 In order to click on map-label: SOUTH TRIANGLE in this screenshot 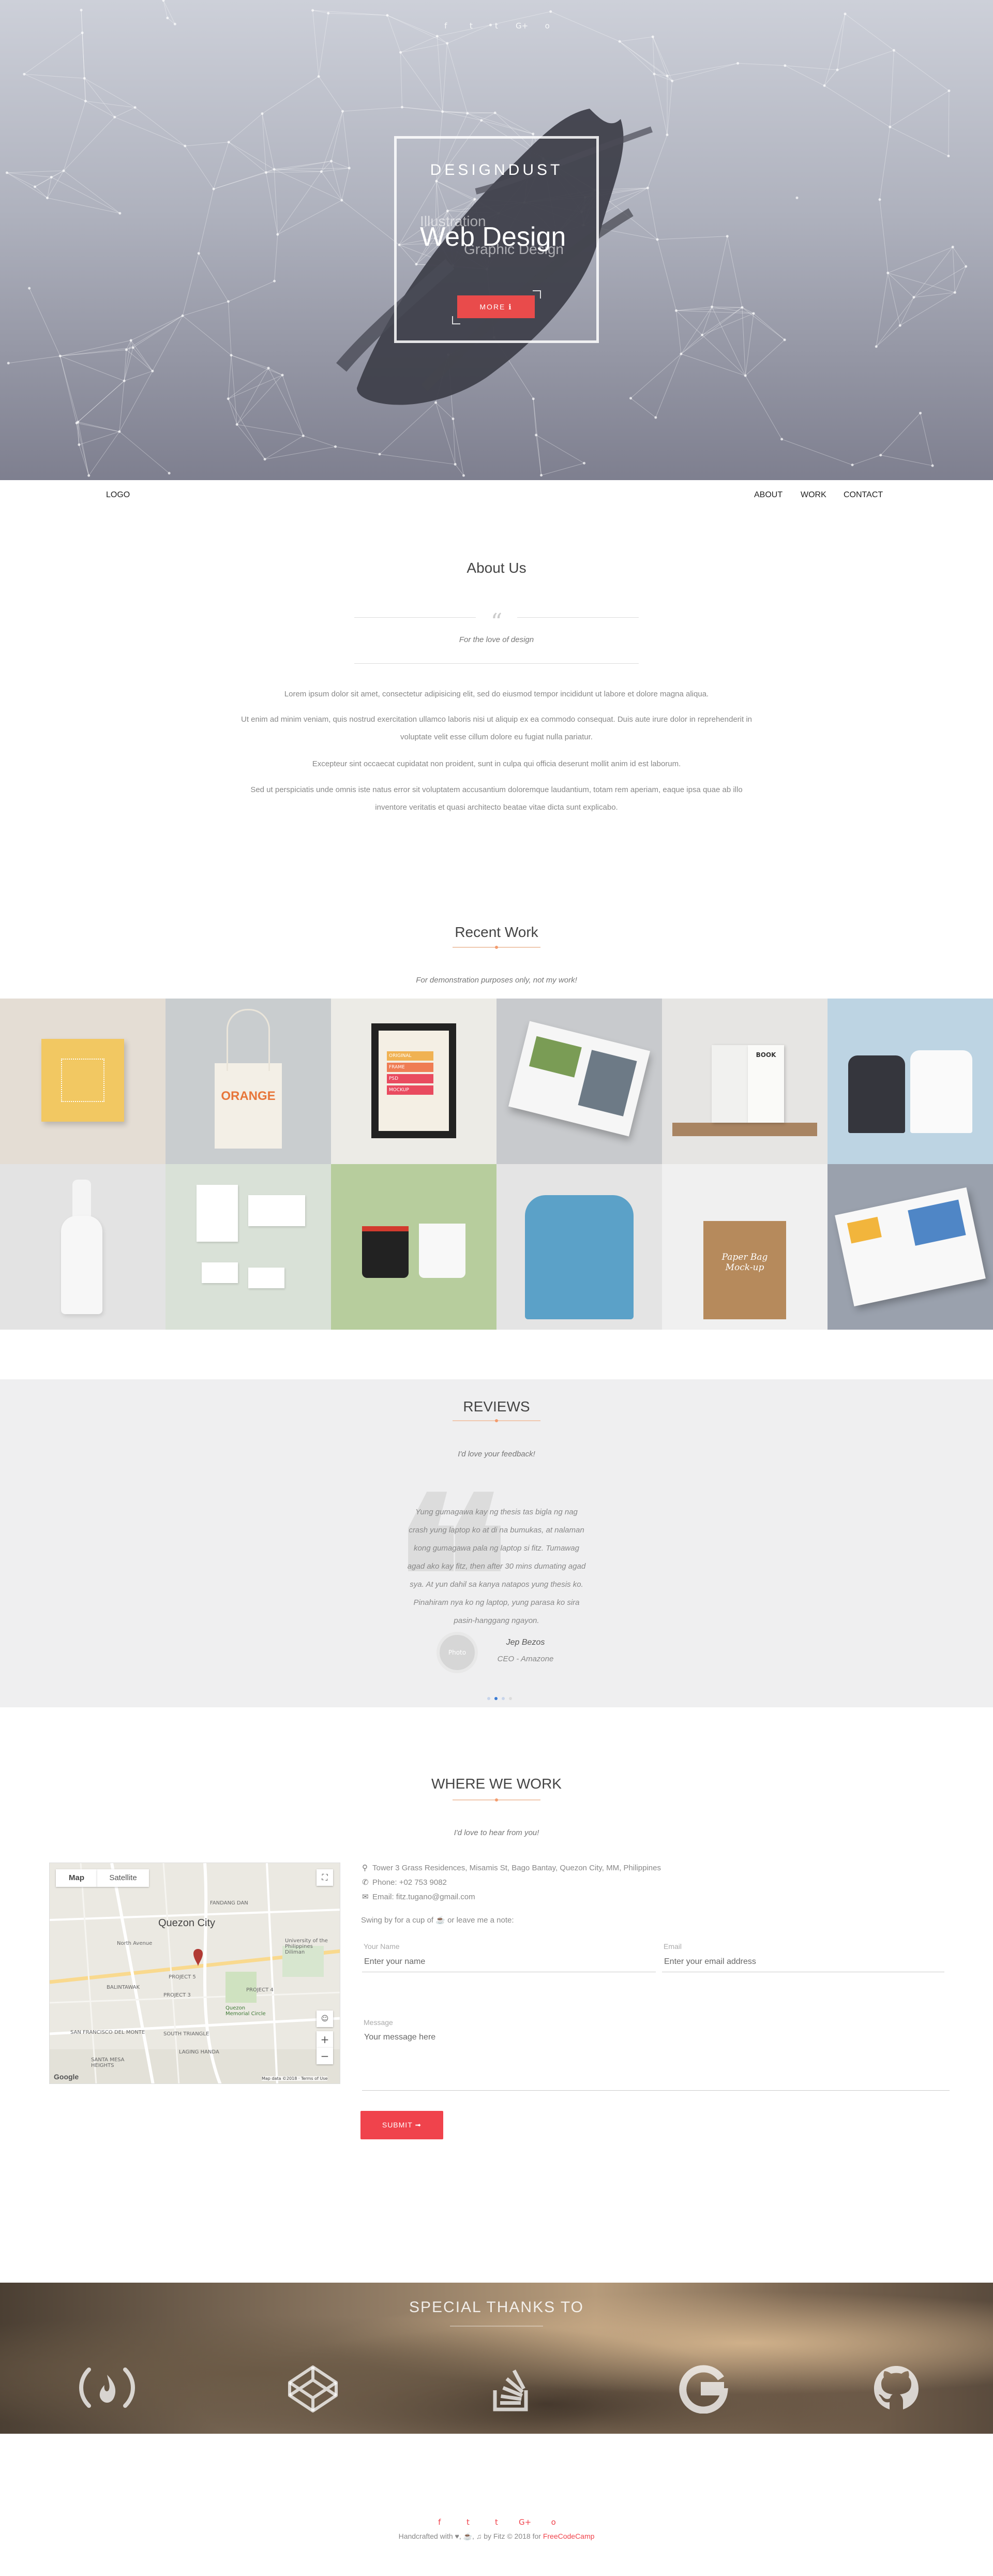, I will do `click(186, 2034)`.